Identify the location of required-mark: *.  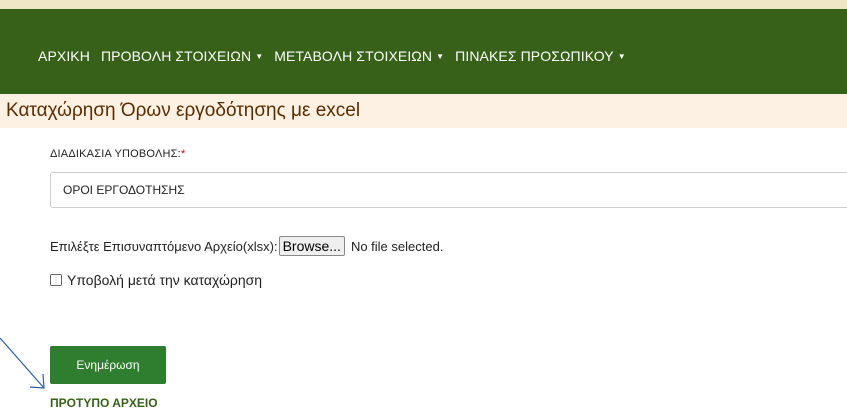
(183, 154).